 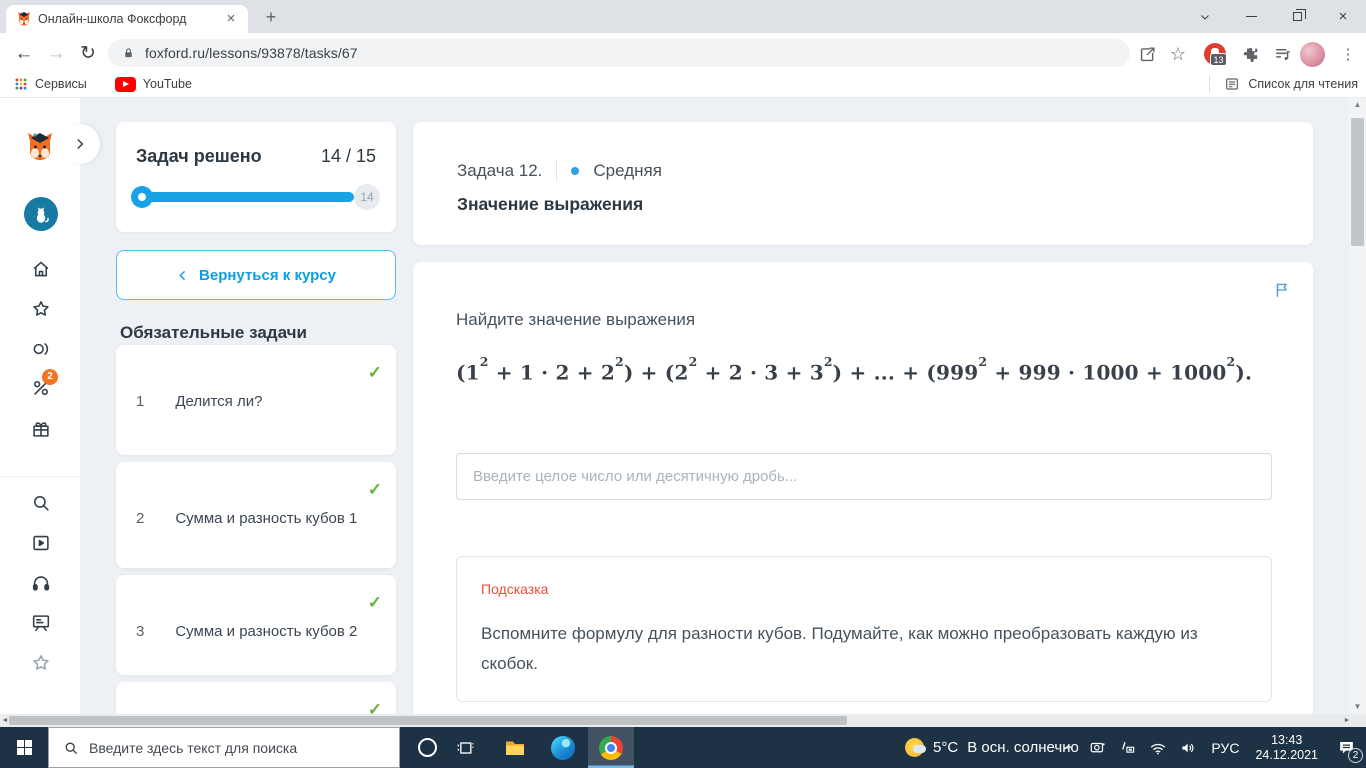 I want to click on solved-label: Задач решено, so click(x=199, y=156).